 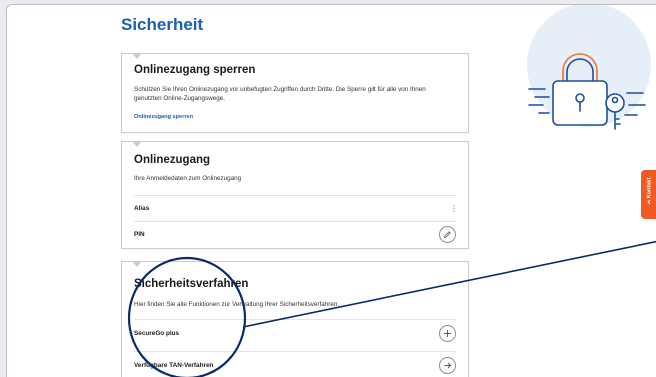 I want to click on pointer-line, so click(x=449, y=284).